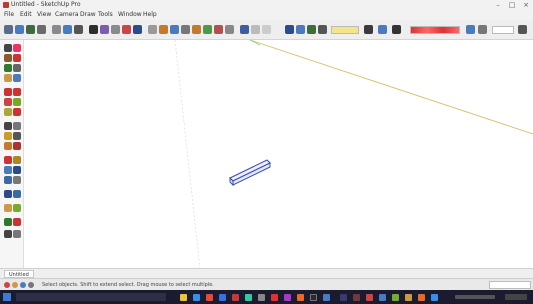 This screenshot has height=304, width=533. I want to click on look-around-icon, so click(8, 194).